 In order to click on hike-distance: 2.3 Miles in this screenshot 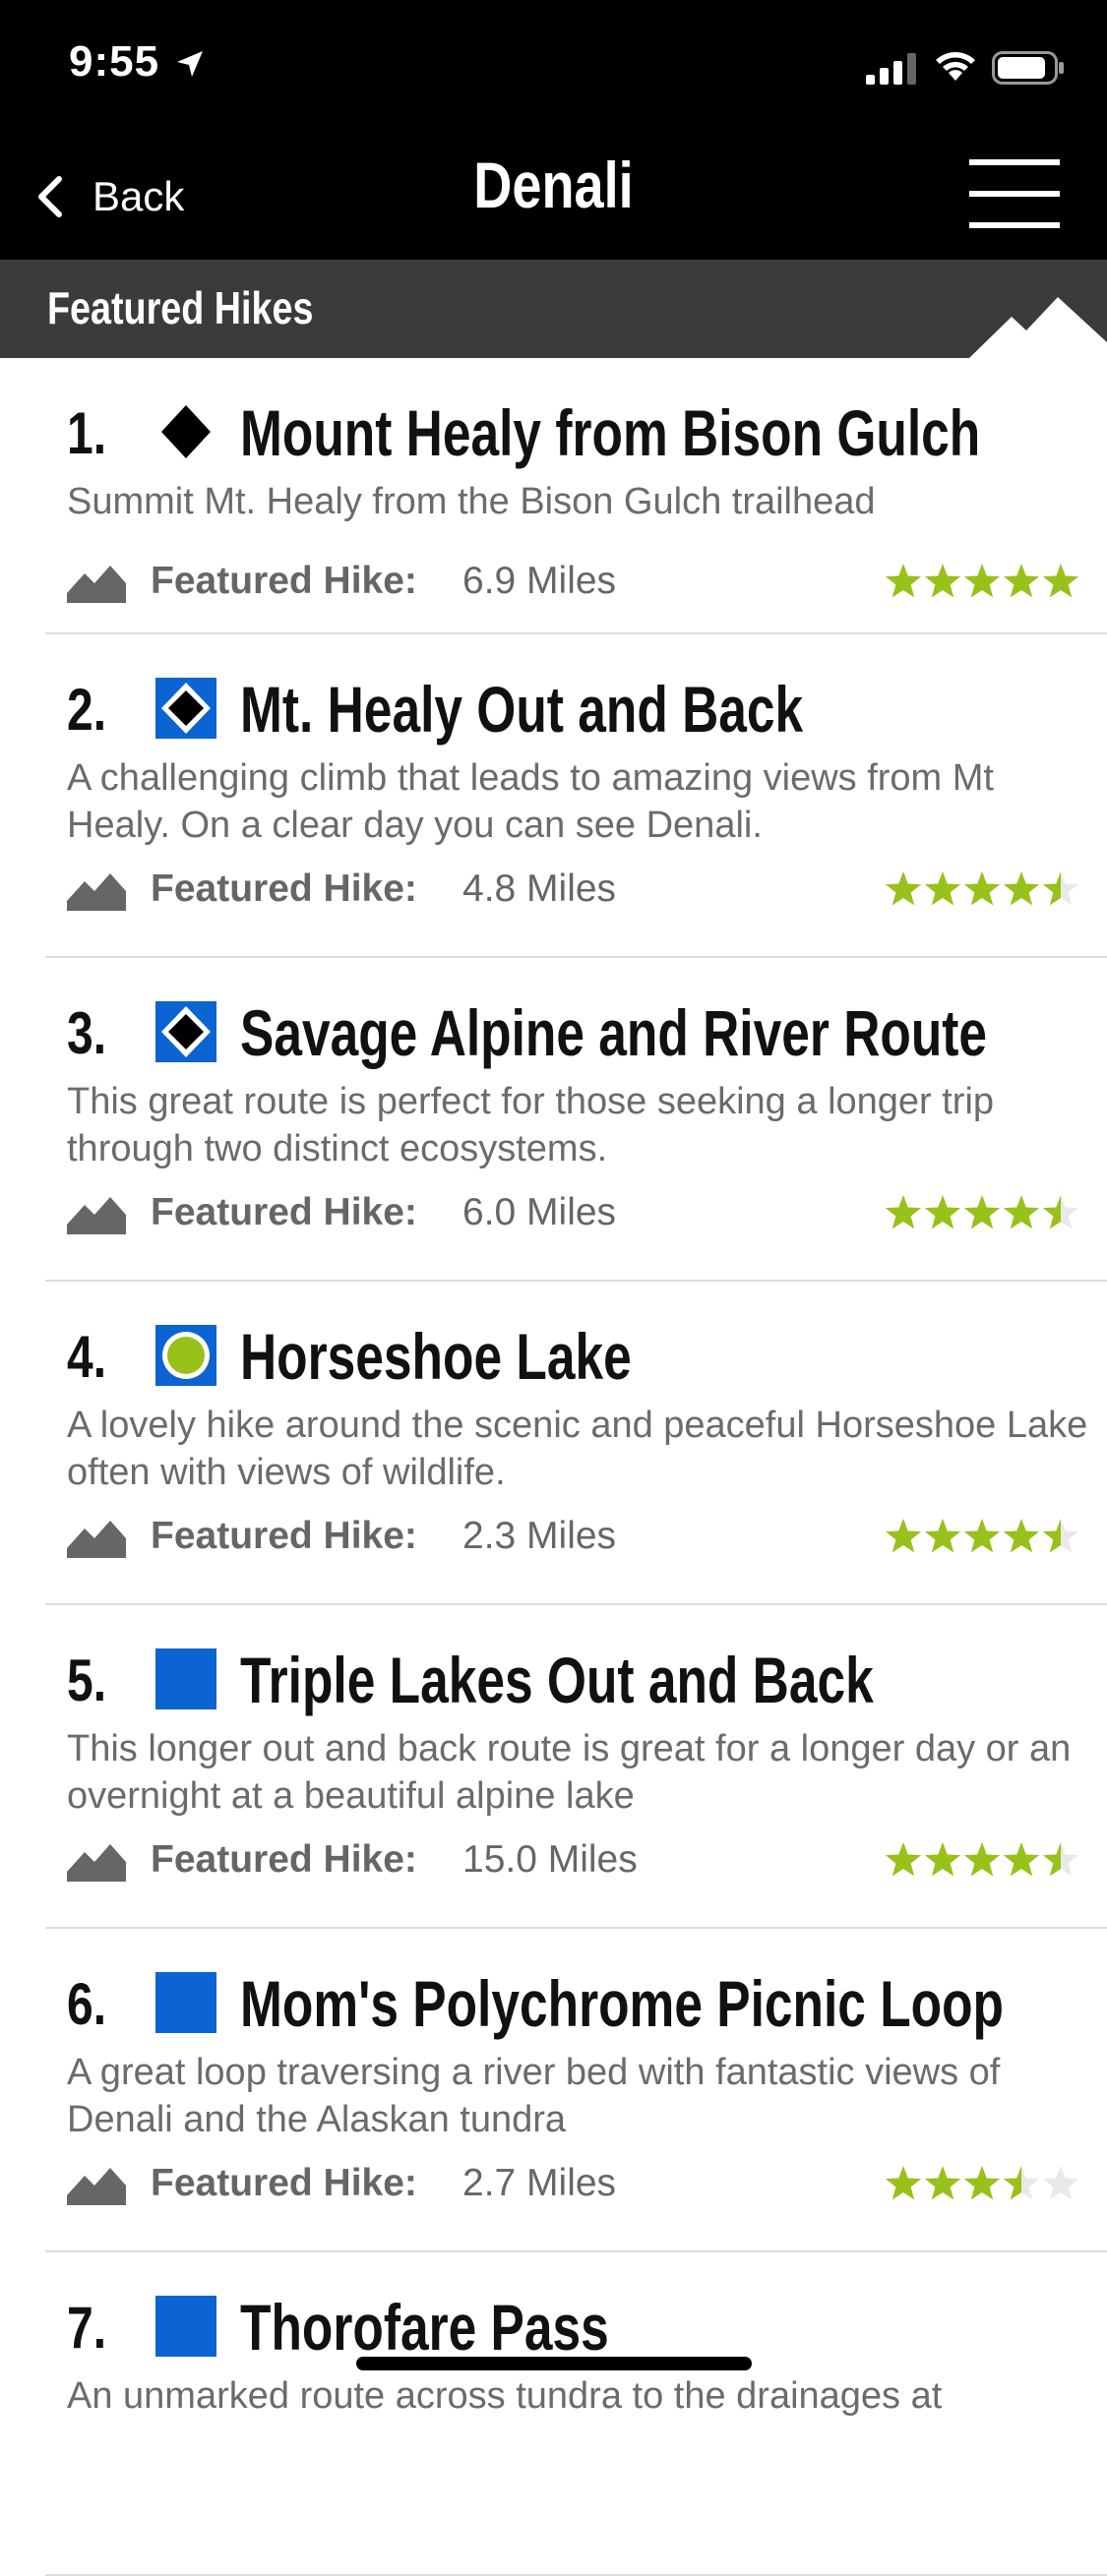, I will do `click(540, 1536)`.